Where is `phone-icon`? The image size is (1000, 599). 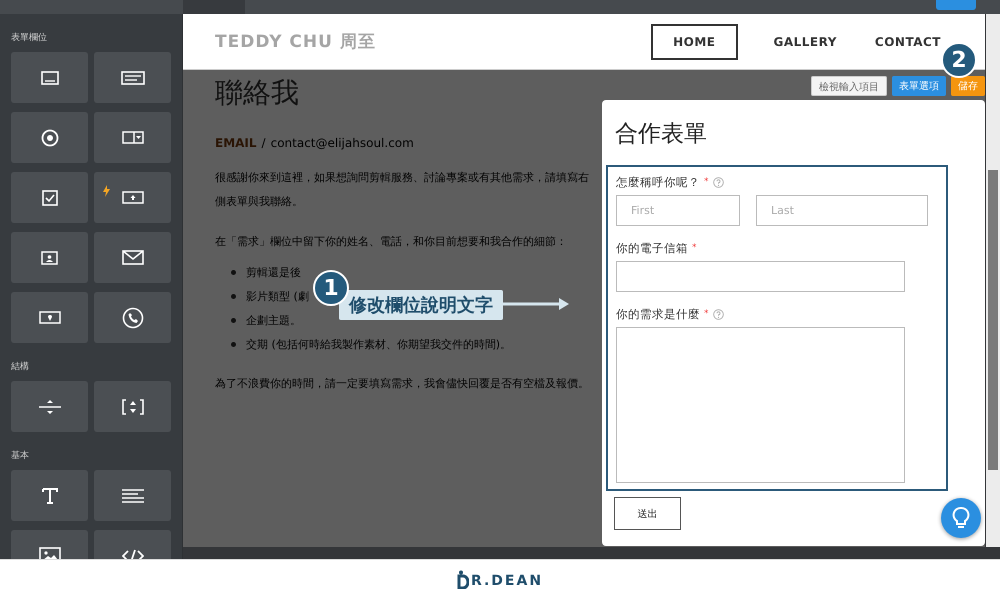
phone-icon is located at coordinates (133, 317).